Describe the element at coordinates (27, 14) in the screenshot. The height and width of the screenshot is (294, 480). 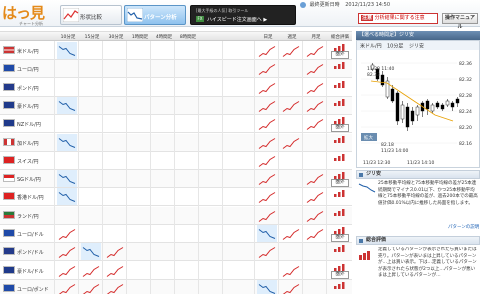
I see `app-logo: はっ見 チャート分析` at that location.